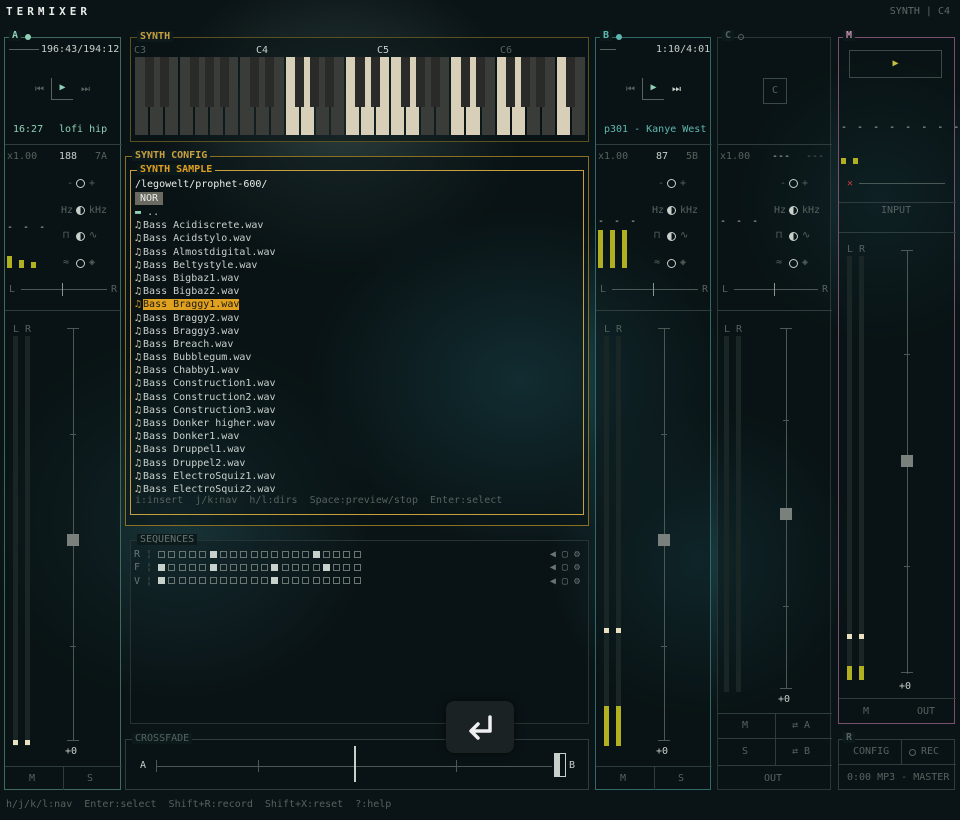  I want to click on master-out-button: OUT, so click(926, 711).